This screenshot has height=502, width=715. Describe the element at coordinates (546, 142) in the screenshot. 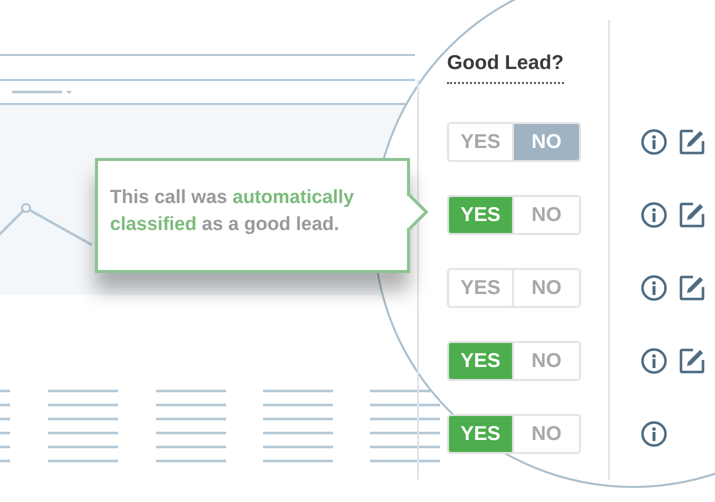

I see `no-option: NO` at that location.